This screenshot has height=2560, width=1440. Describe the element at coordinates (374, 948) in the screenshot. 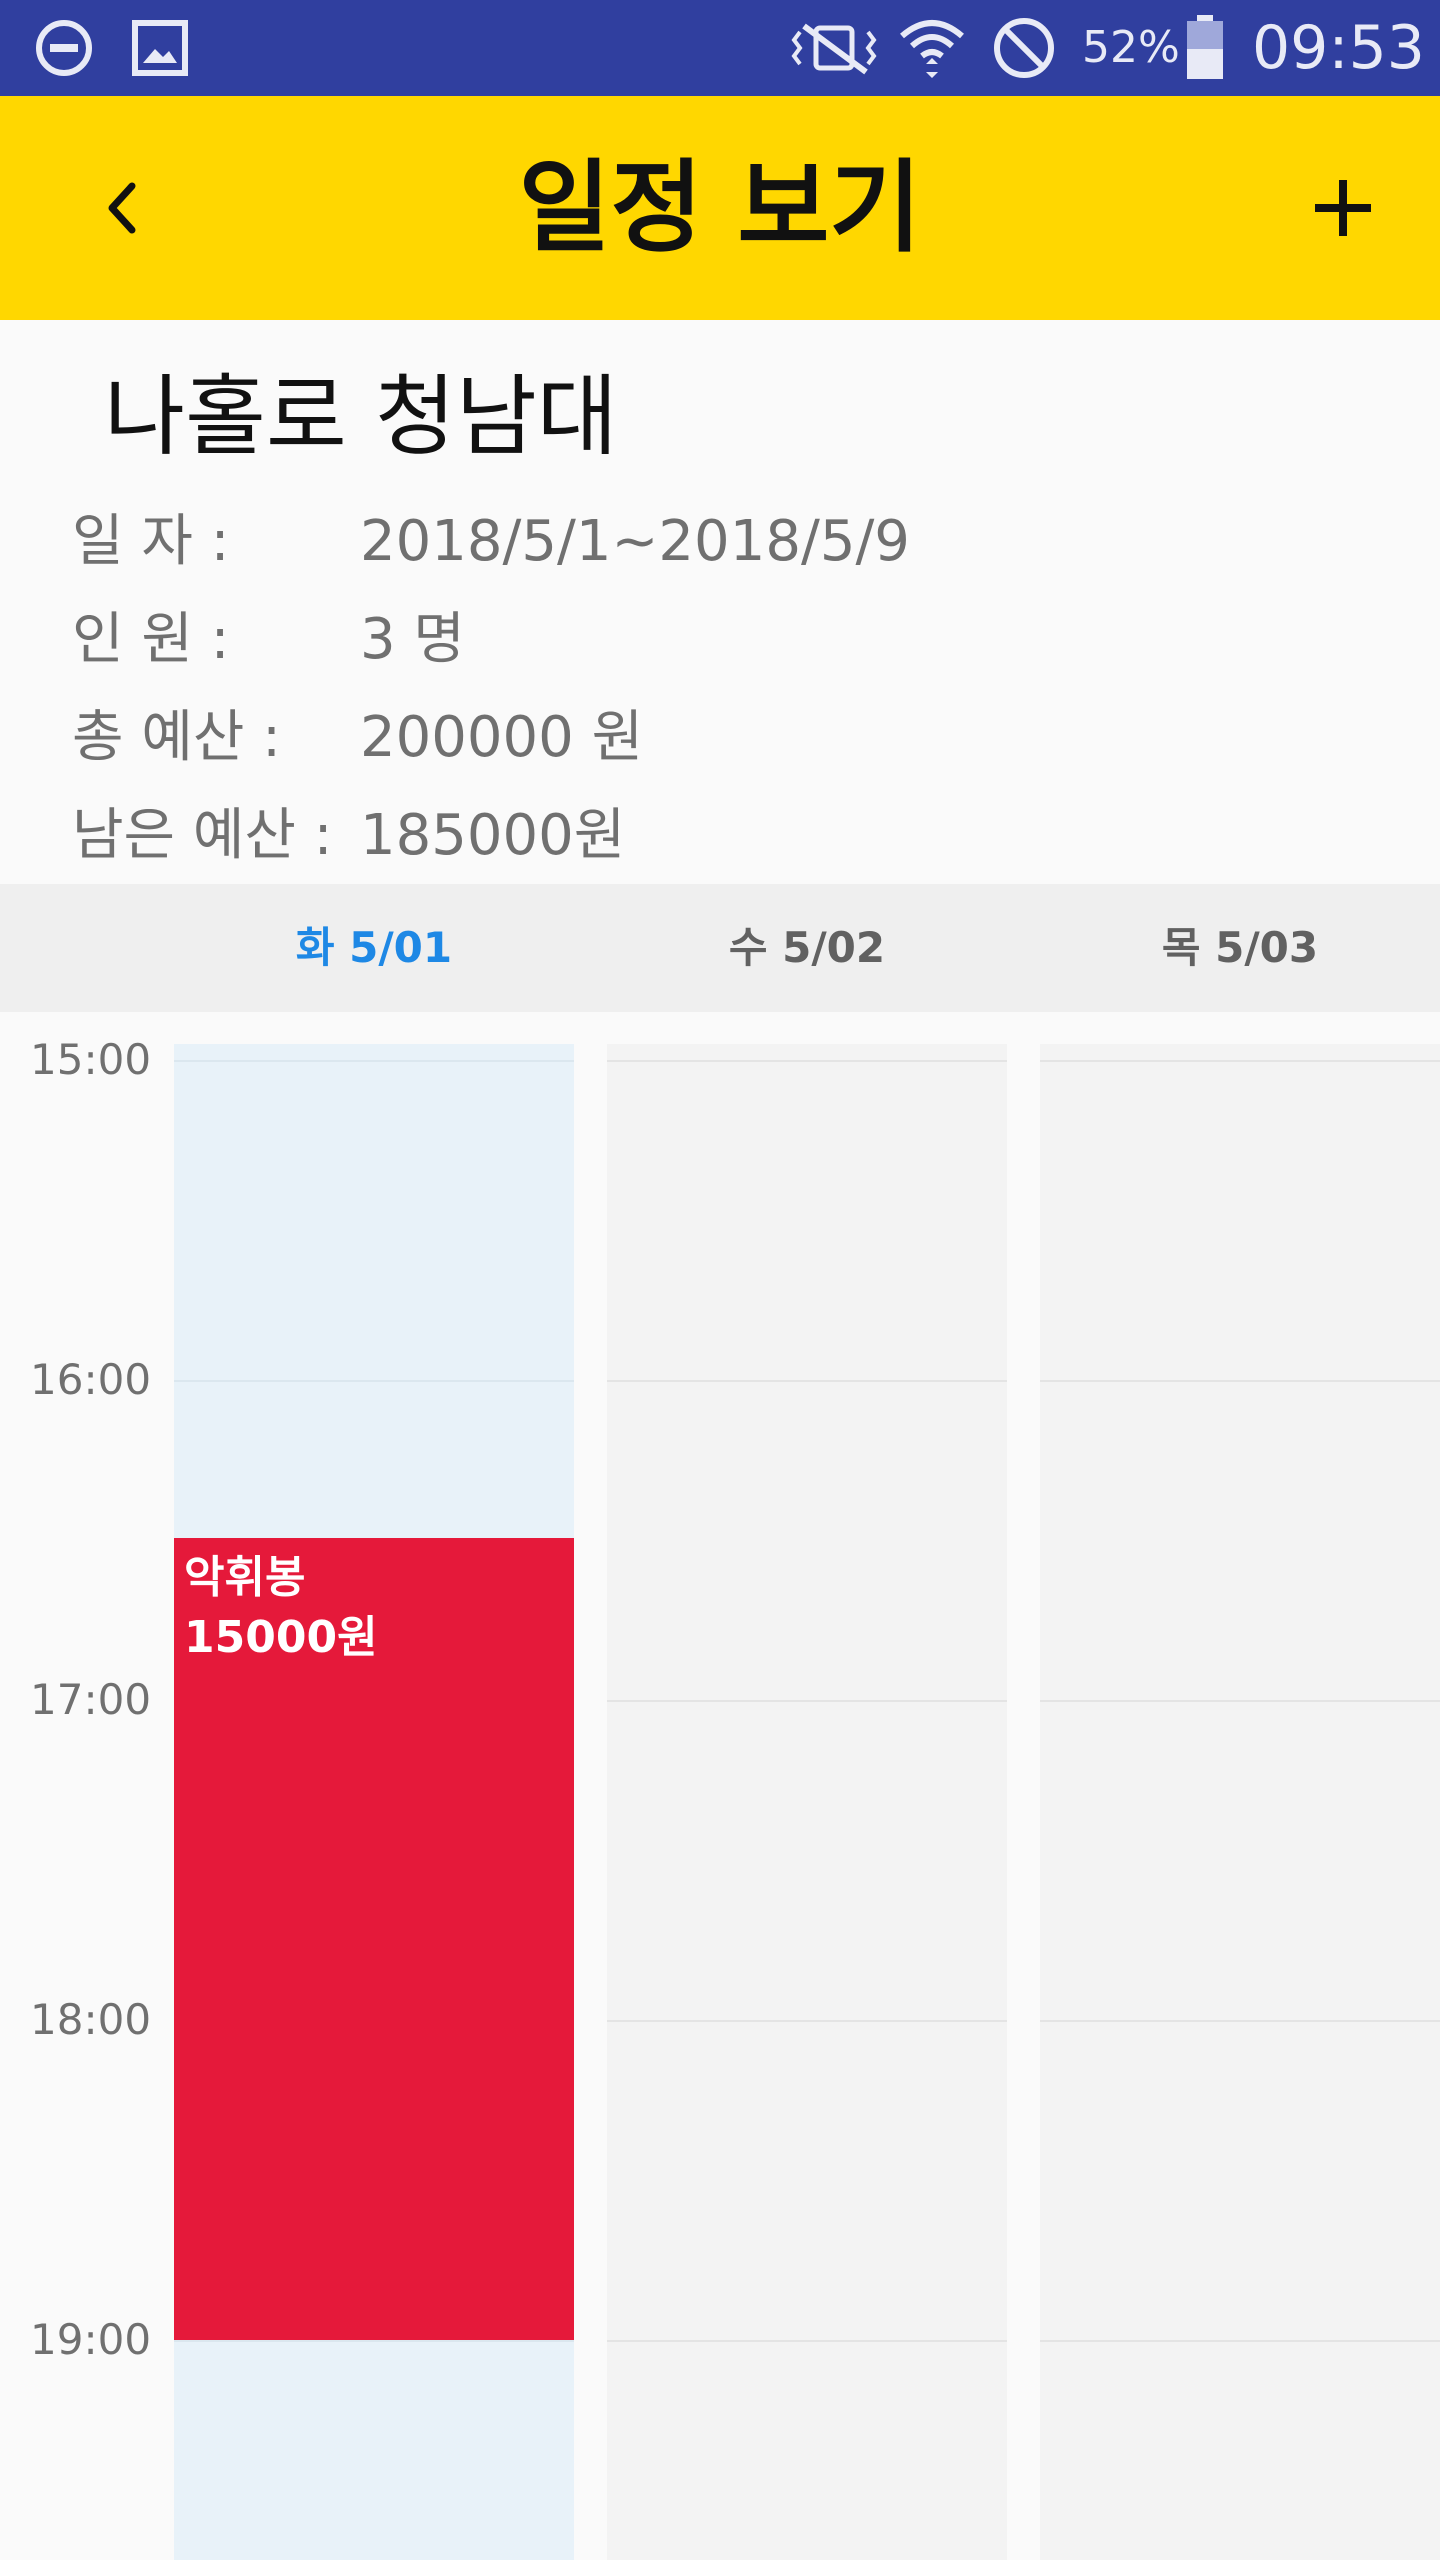

I see `day-tab-1: 화 5/01` at that location.